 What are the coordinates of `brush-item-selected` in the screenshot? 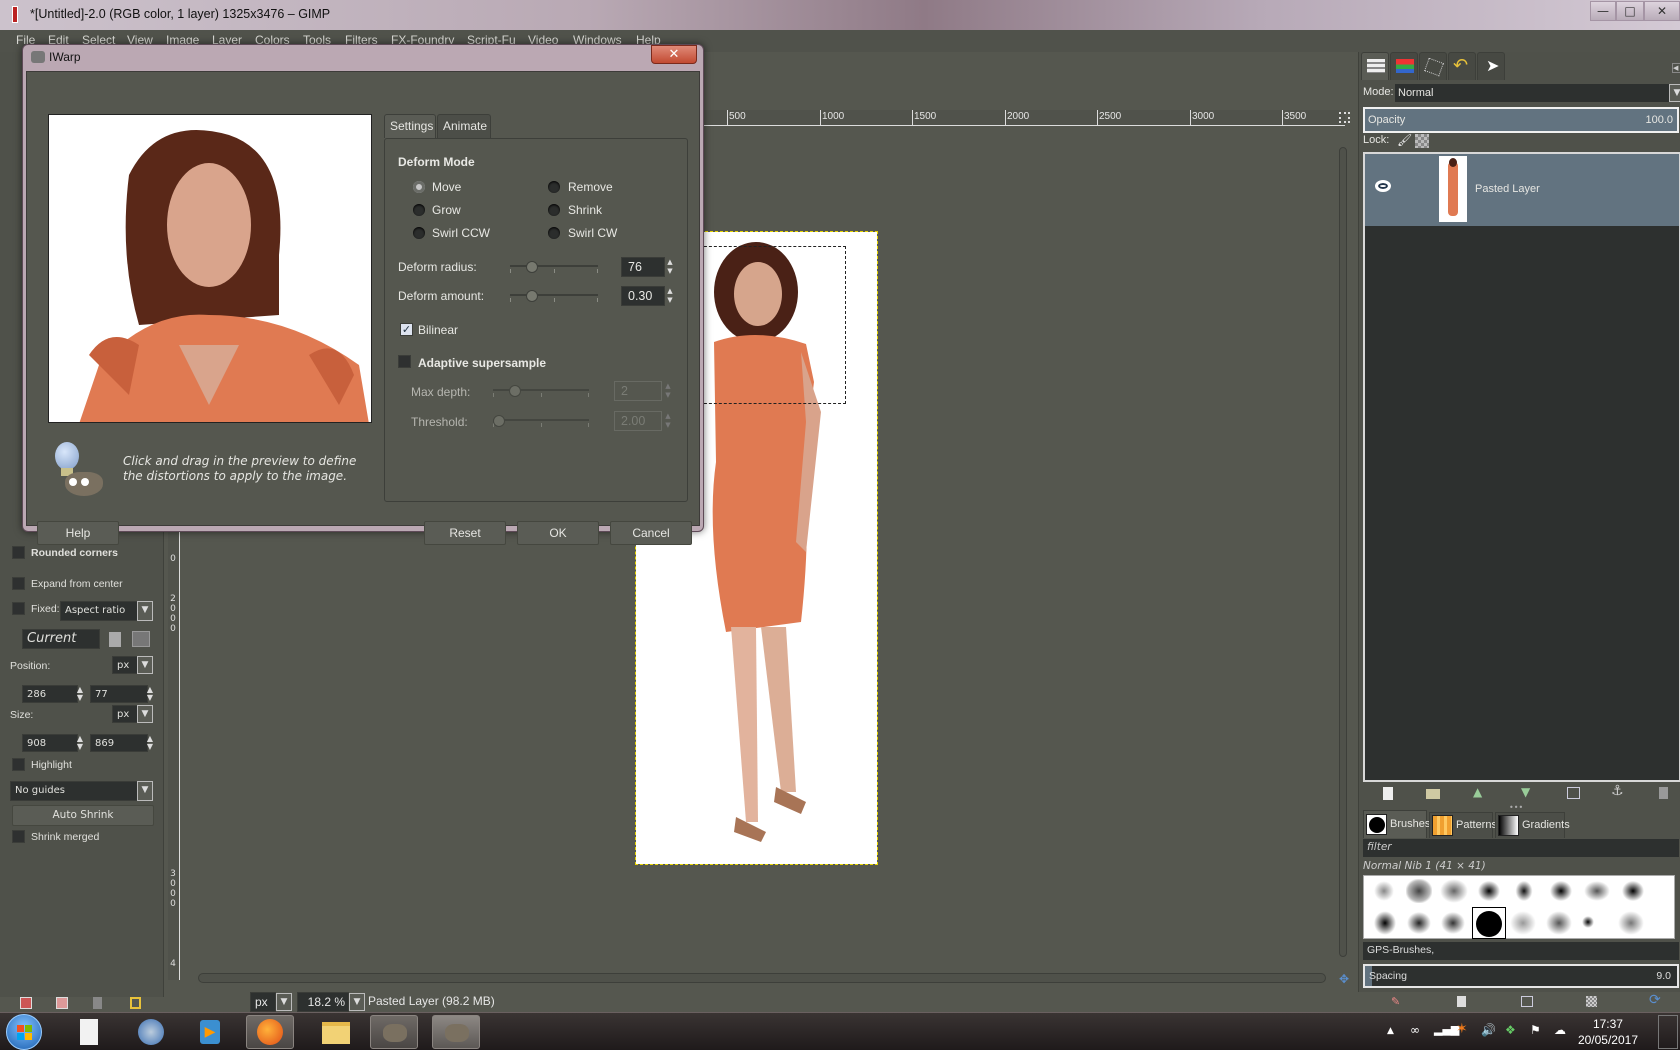 It's located at (1489, 923).